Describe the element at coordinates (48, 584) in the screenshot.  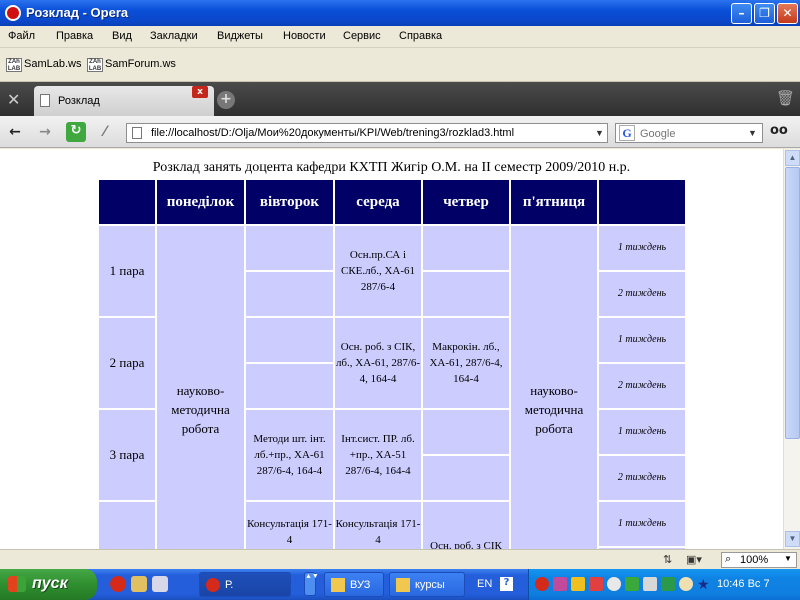
I see `start-button: пуск` at that location.